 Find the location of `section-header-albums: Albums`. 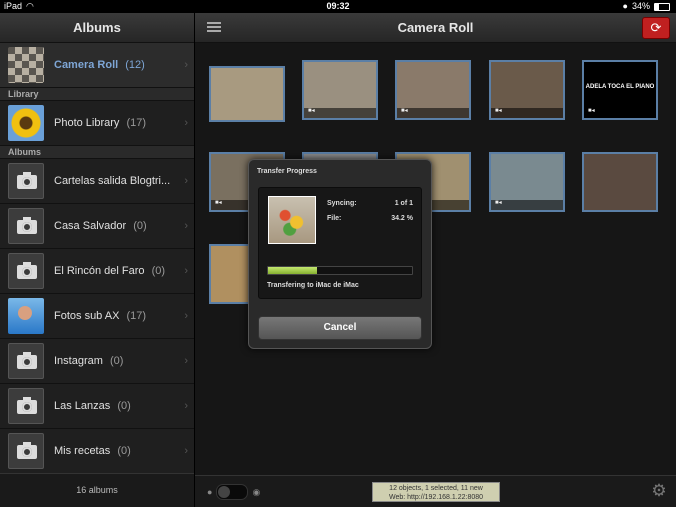

section-header-albums: Albums is located at coordinates (97, 152).